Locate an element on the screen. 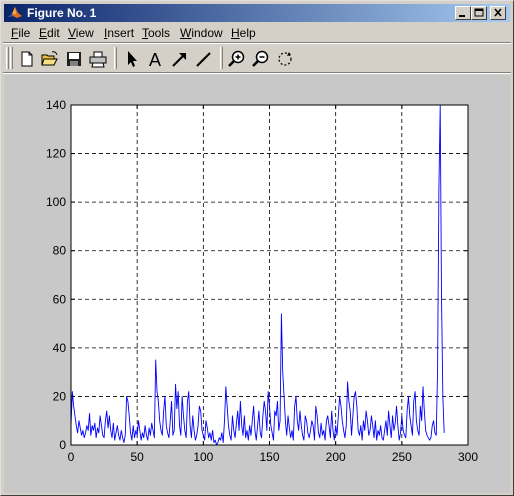 This screenshot has height=496, width=514. select-button is located at coordinates (132, 59).